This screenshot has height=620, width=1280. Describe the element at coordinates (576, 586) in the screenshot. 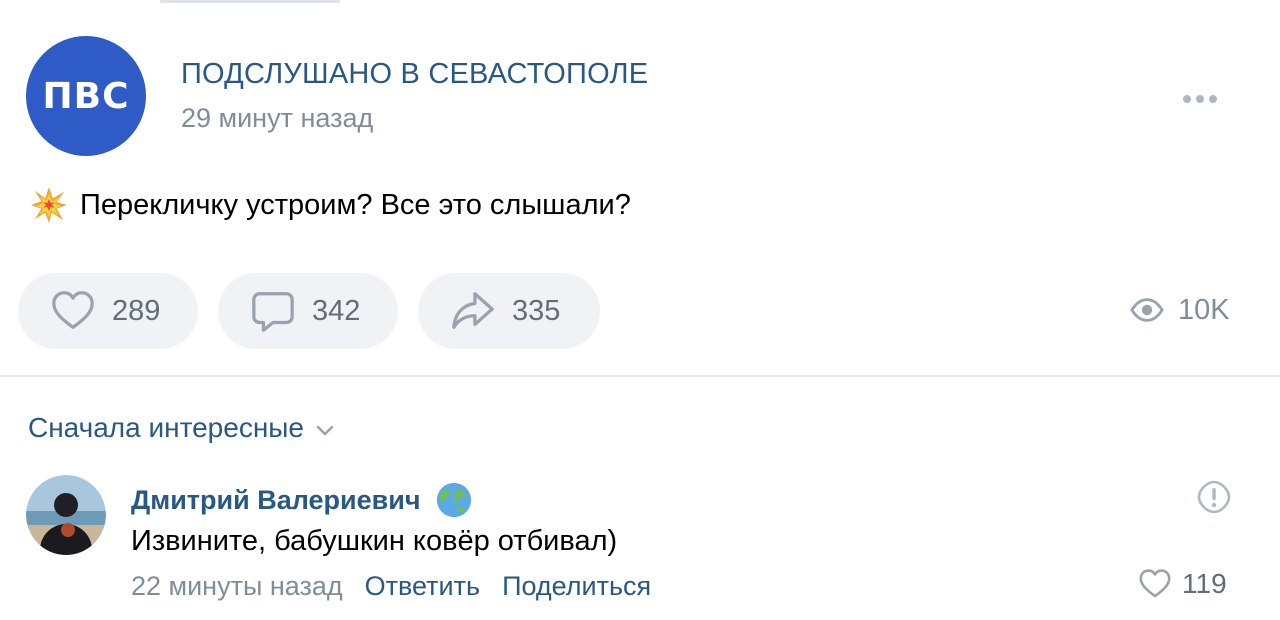

I see `share-link: Поделиться` at that location.